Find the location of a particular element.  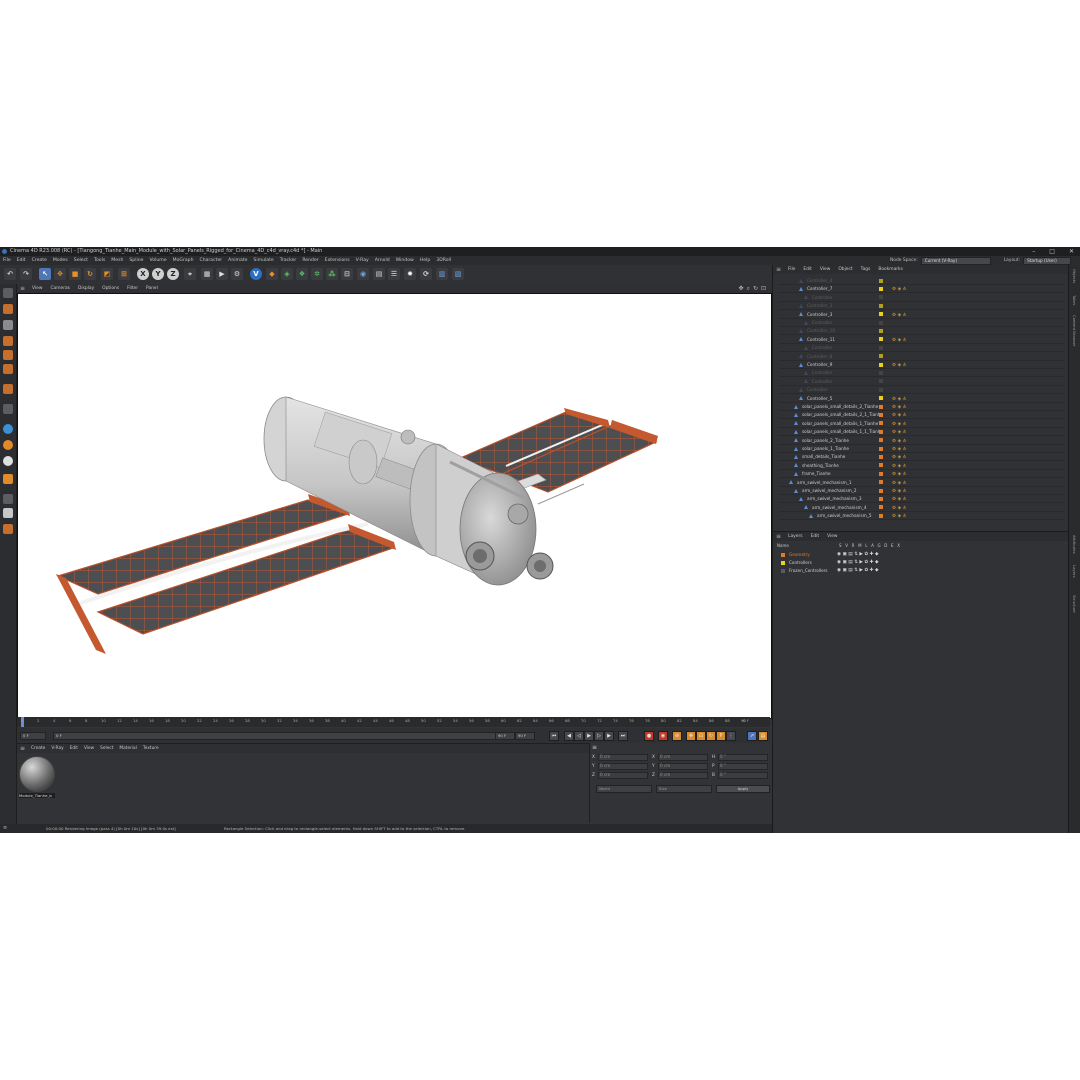

go-to-end-icon: ⏭ is located at coordinates (623, 736).